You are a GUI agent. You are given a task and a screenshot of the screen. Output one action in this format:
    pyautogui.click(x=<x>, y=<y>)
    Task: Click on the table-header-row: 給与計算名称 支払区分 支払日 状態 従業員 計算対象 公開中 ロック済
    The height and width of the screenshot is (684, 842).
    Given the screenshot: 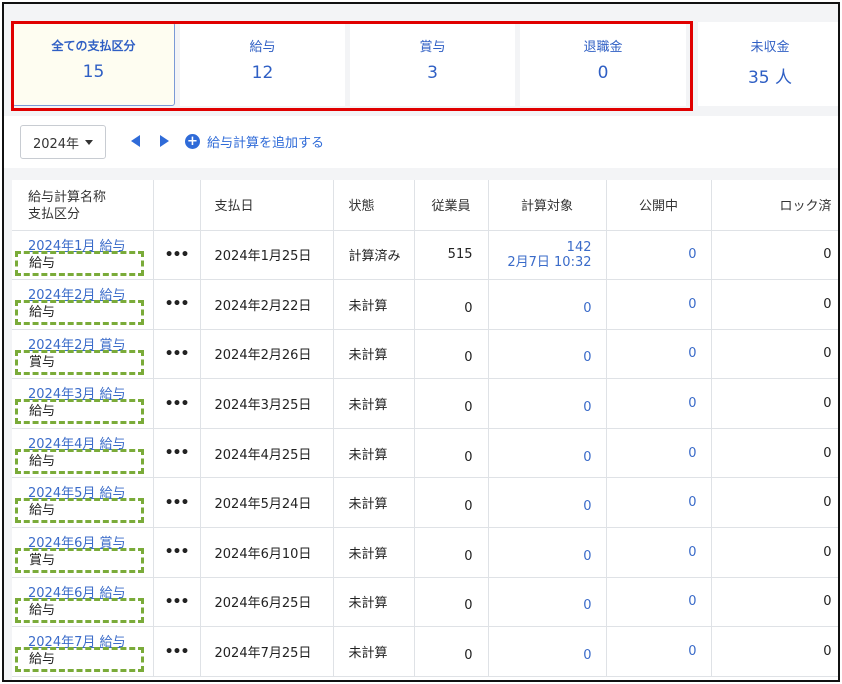 What is the action you would take?
    pyautogui.click(x=425, y=205)
    